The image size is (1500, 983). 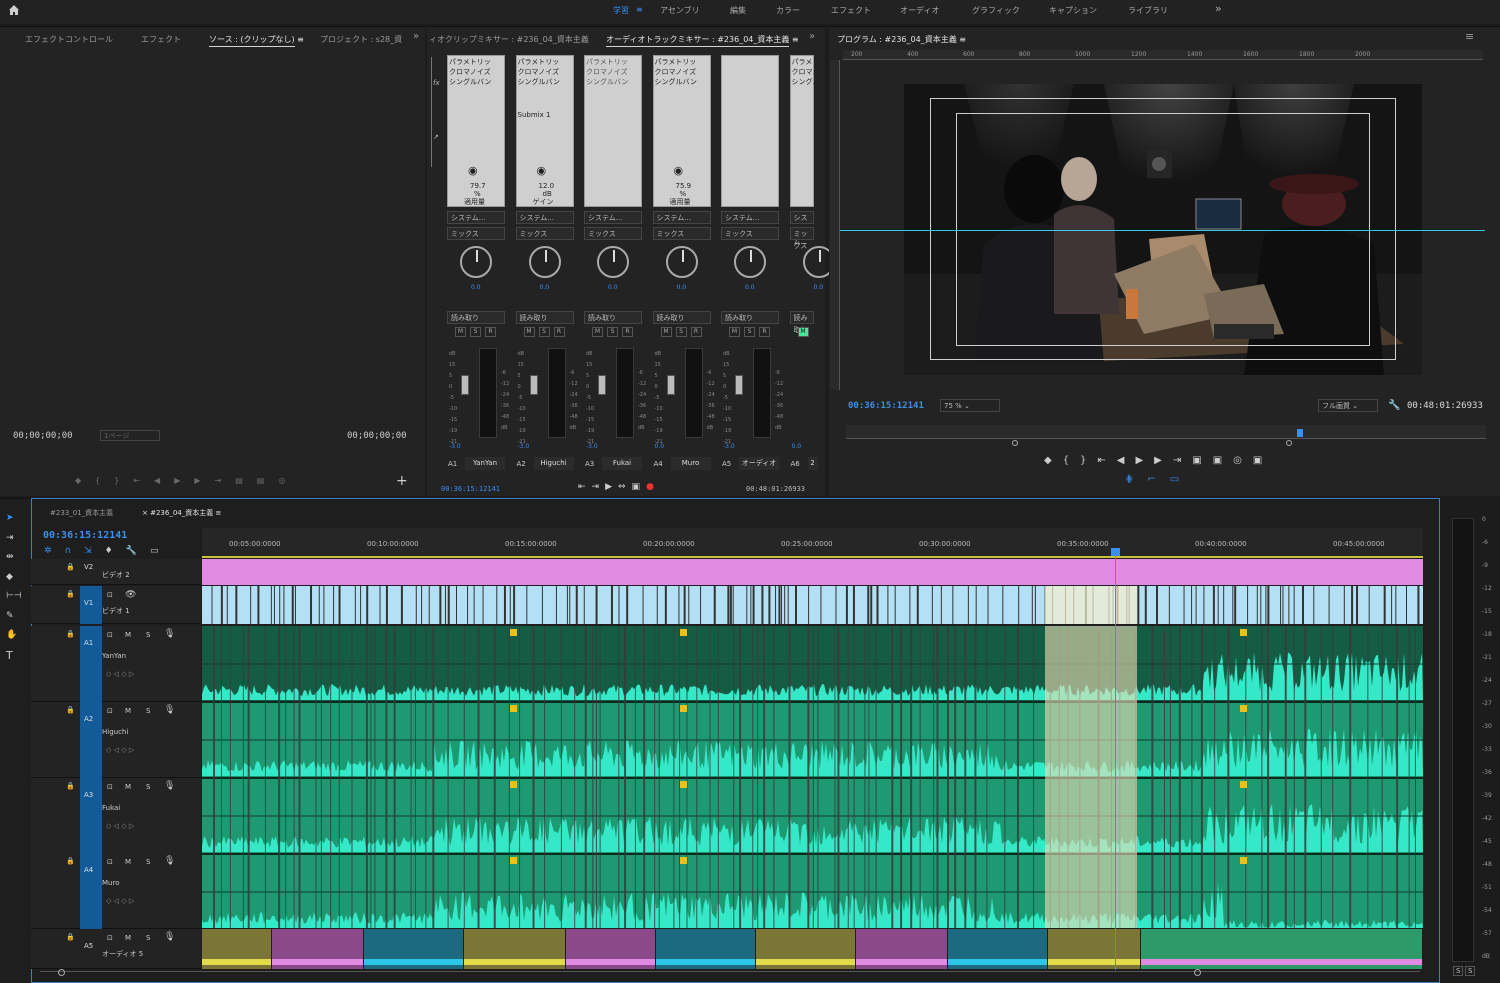 I want to click on track-name-field: オーディオ, so click(x=759, y=463).